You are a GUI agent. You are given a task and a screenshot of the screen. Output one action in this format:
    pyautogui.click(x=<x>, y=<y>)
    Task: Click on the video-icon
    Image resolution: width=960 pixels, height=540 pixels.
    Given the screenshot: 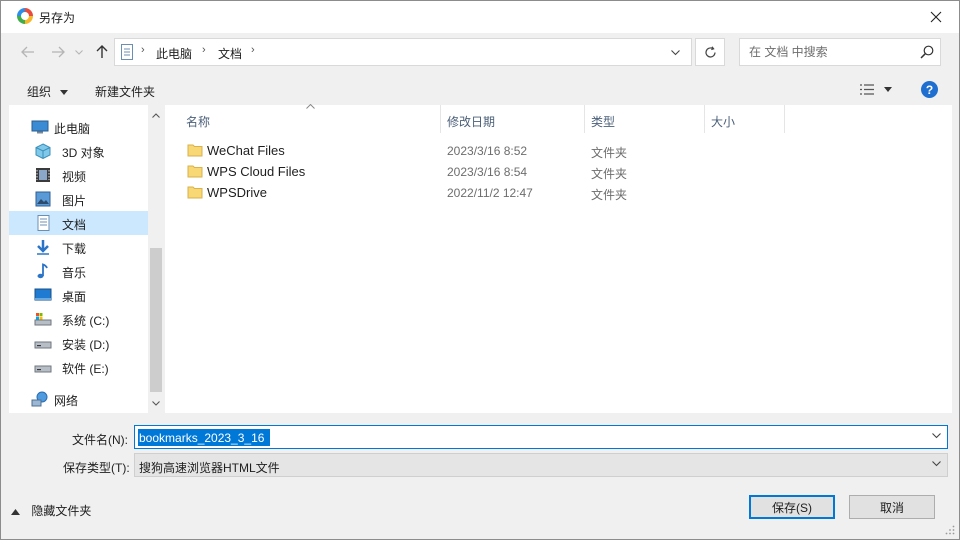 What is the action you would take?
    pyautogui.click(x=43, y=175)
    